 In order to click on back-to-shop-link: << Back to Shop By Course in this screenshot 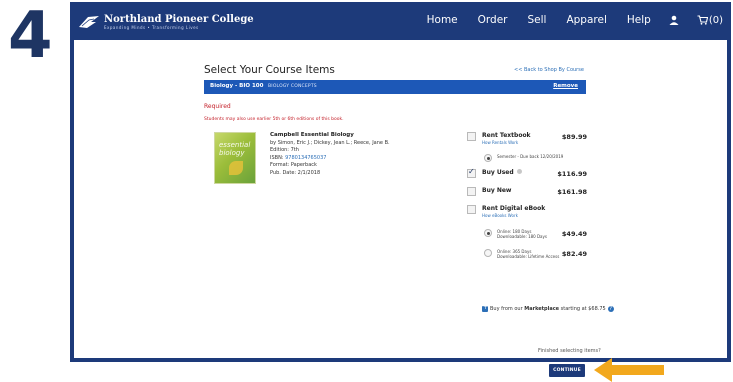, I will do `click(549, 70)`.